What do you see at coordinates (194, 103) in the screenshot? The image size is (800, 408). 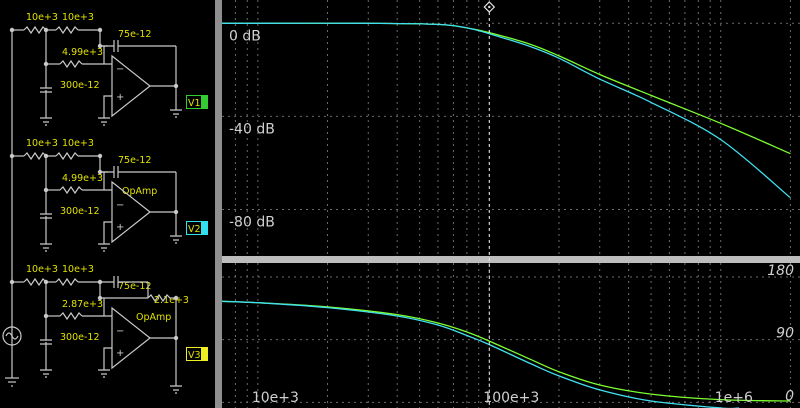 I see `probe-label: V1` at bounding box center [194, 103].